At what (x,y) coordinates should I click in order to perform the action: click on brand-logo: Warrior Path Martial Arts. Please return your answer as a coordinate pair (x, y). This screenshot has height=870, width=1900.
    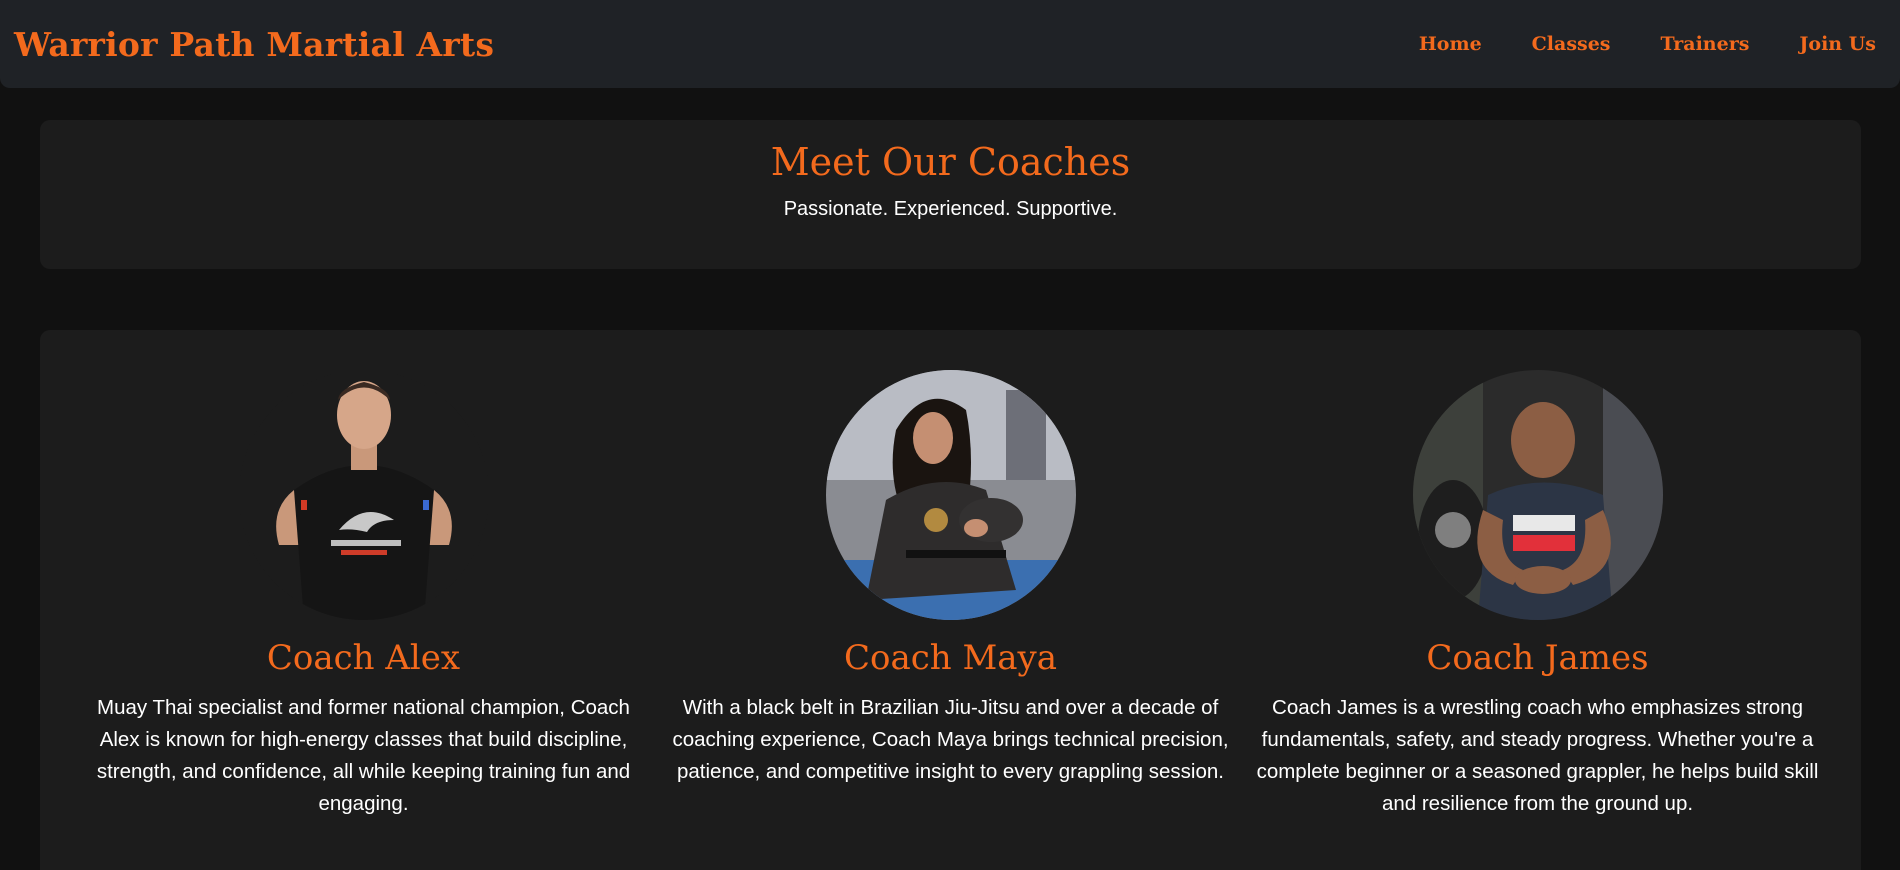
    Looking at the image, I should click on (254, 44).